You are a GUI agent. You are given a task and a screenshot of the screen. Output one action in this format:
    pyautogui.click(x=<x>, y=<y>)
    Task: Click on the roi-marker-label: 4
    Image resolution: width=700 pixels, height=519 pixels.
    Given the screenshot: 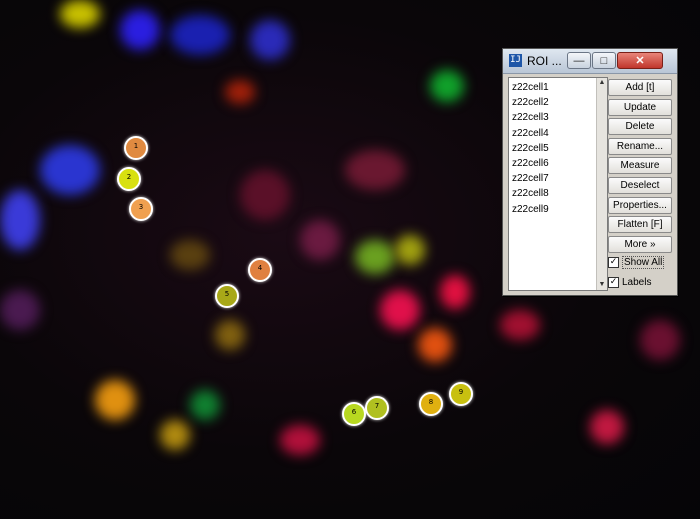 What is the action you would take?
    pyautogui.click(x=260, y=268)
    